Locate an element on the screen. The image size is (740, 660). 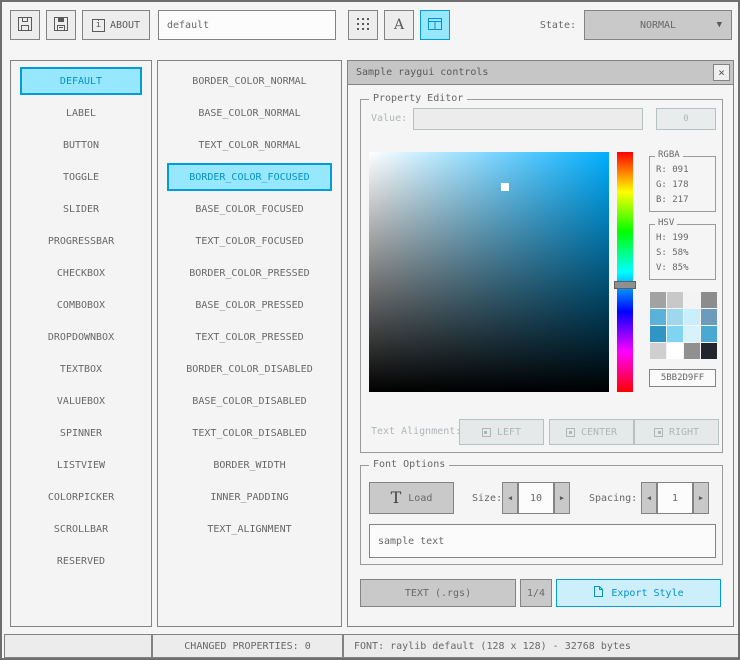
style-name-input is located at coordinates (247, 25).